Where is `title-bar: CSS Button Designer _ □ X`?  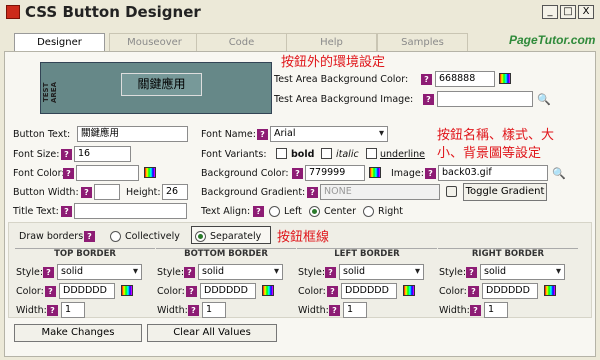
title-bar: CSS Button Designer _ □ X is located at coordinates (300, 13).